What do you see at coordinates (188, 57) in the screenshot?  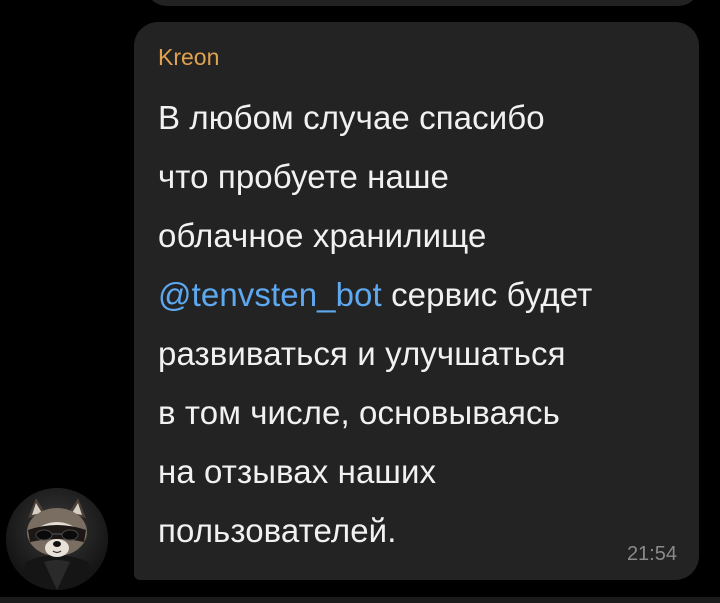 I see `sender-name: Kreon` at bounding box center [188, 57].